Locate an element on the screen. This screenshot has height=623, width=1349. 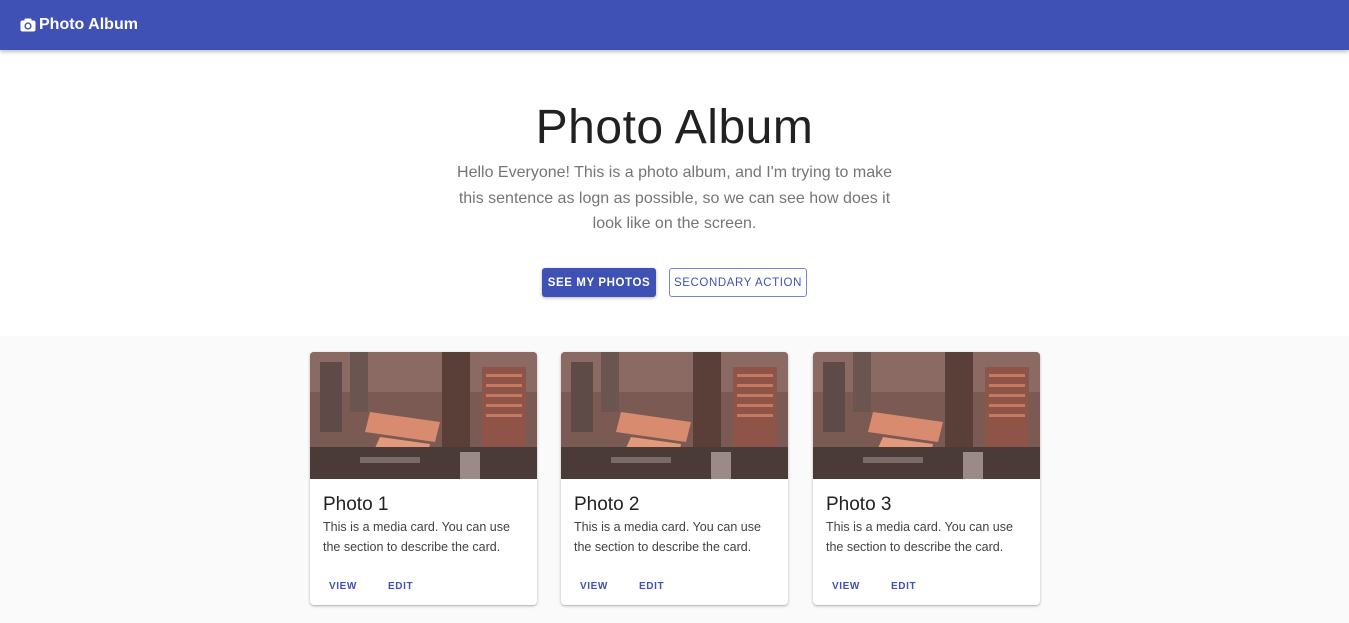
card-title: Photo 2 is located at coordinates (607, 504).